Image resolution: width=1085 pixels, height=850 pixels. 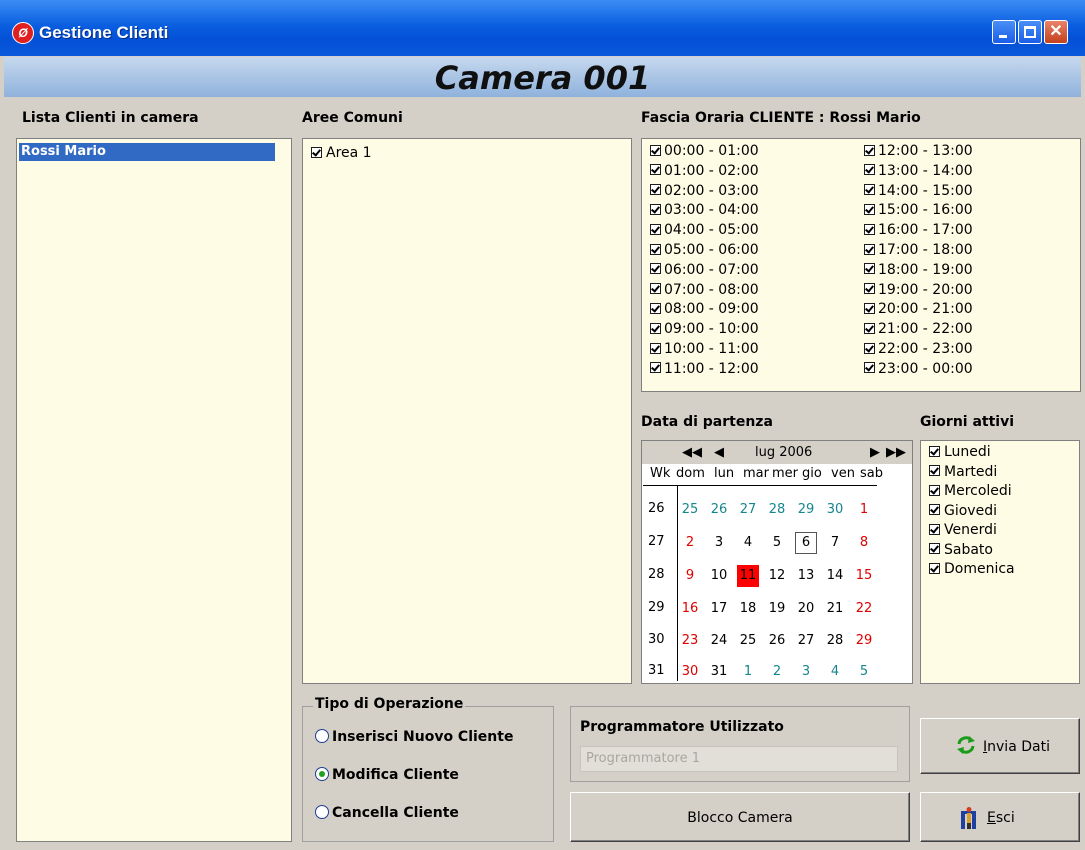 I want to click on block-room-button: Blocco Camera, so click(x=740, y=817).